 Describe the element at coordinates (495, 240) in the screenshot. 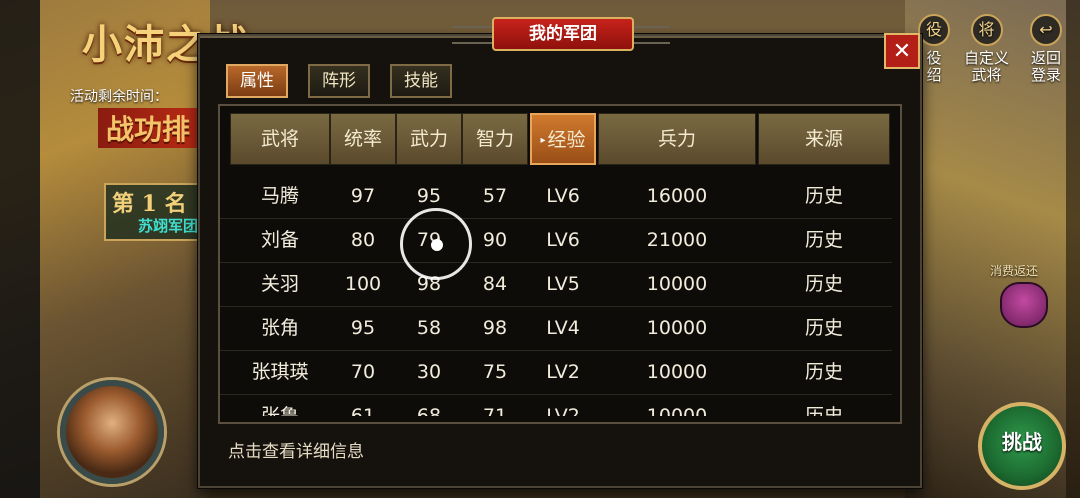

I see `cell-intellect: 90` at that location.